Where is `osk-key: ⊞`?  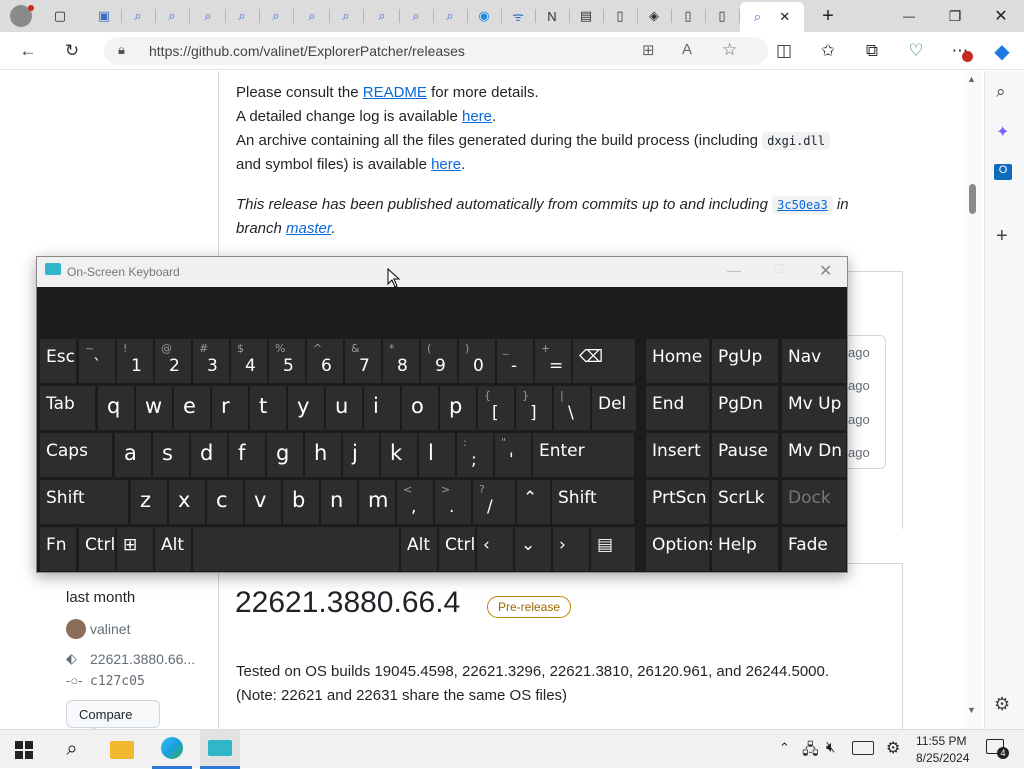 osk-key: ⊞ is located at coordinates (135, 549).